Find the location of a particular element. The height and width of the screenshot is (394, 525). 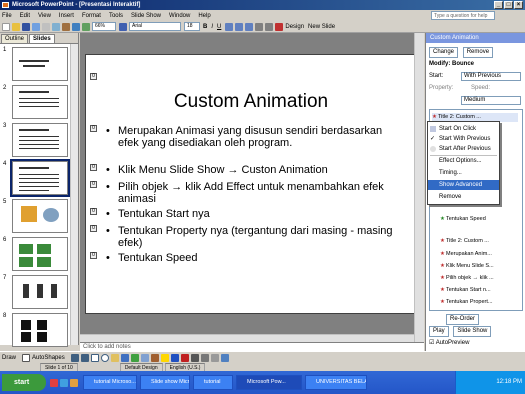

dash-style-icon is located at coordinates (204, 357).